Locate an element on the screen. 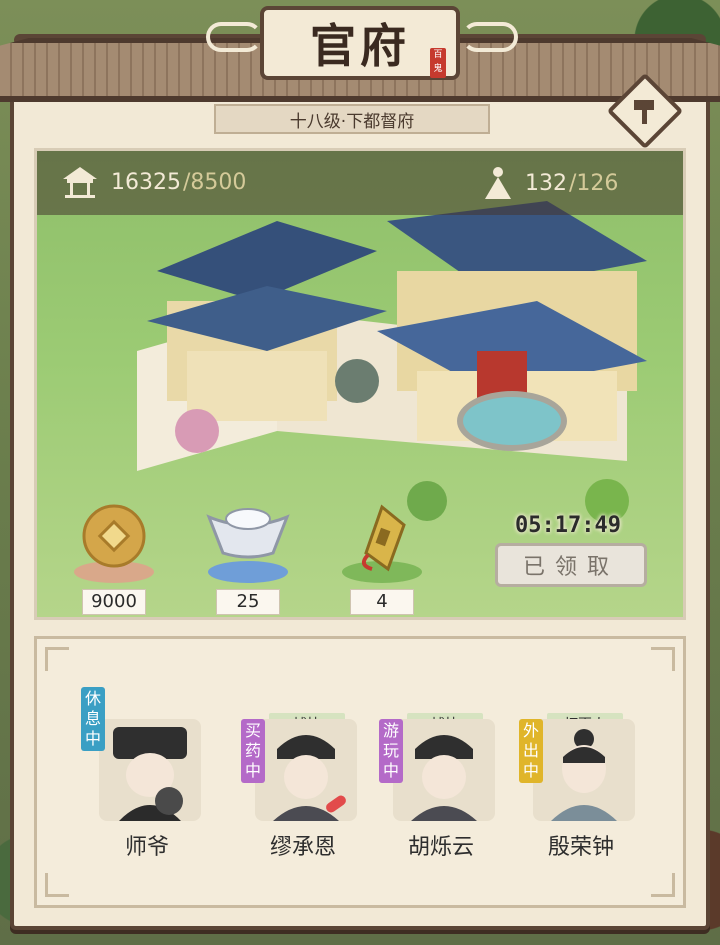 Image resolution: width=720 pixels, height=945 pixels. reward-silver-ingot: 25 is located at coordinates (248, 559).